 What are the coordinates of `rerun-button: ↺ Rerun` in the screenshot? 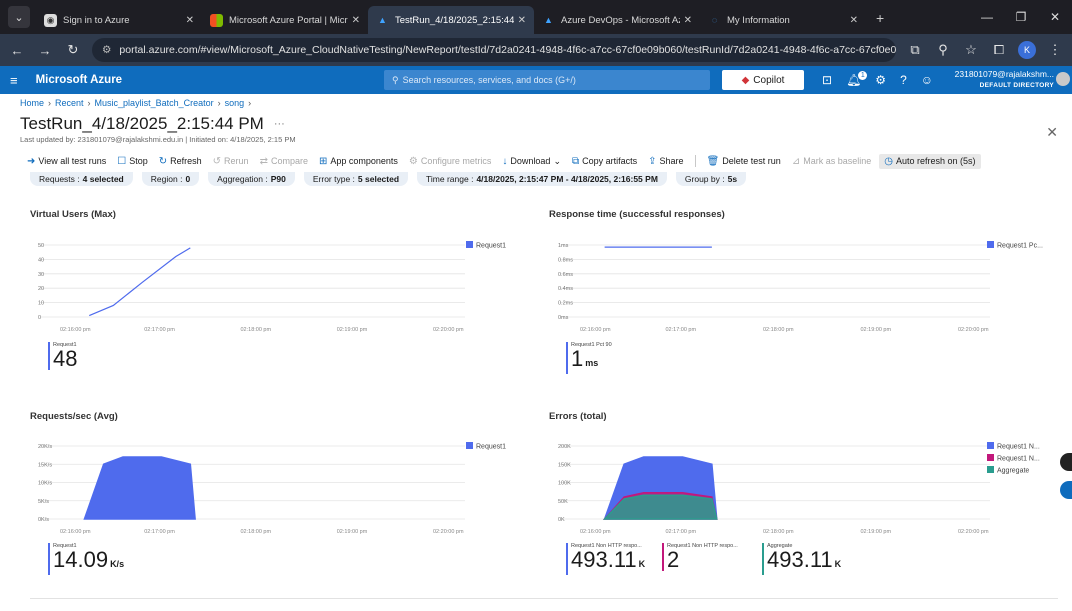 It's located at (231, 161).